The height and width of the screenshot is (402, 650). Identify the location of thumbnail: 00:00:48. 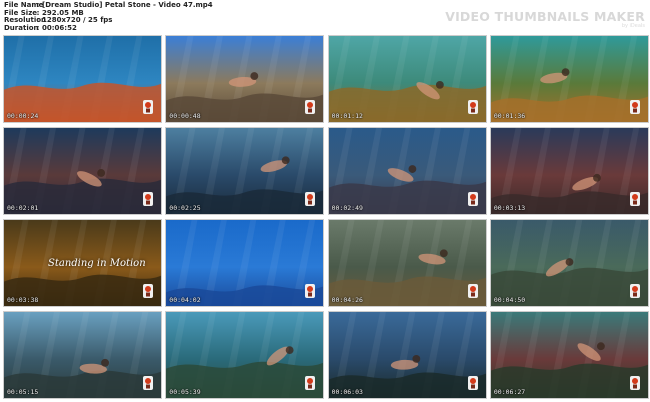
(245, 79).